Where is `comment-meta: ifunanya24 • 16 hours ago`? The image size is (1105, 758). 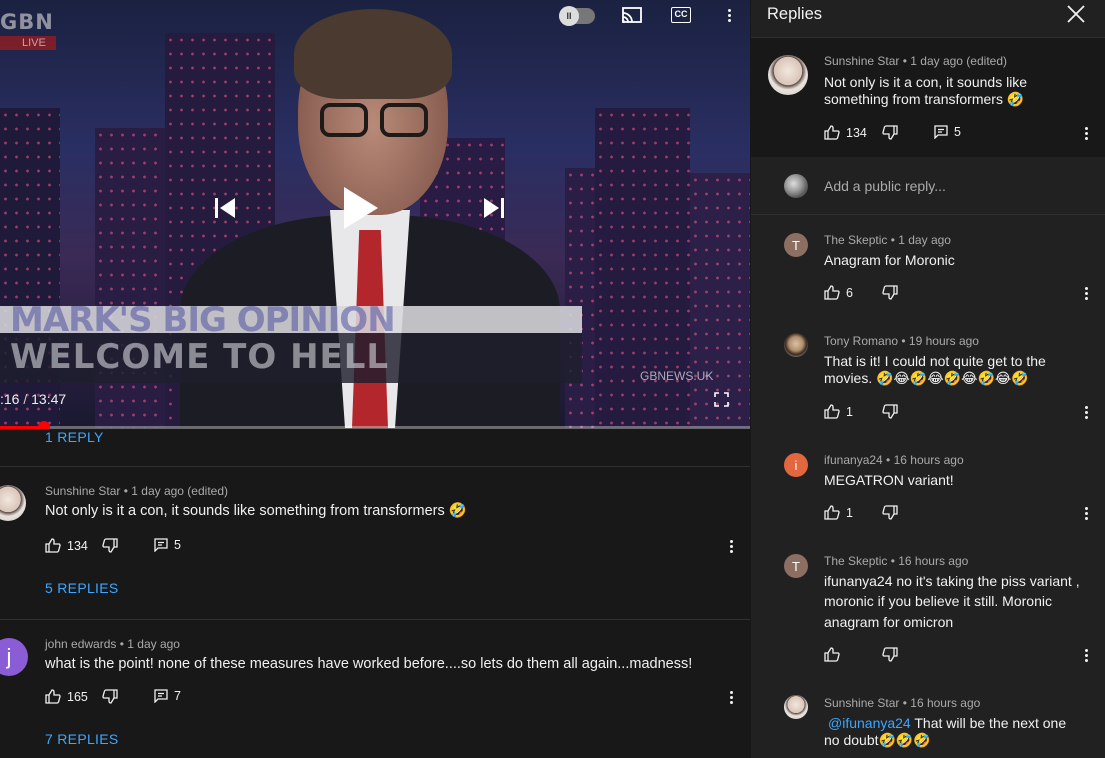
comment-meta: ifunanya24 • 16 hours ago is located at coordinates (894, 460).